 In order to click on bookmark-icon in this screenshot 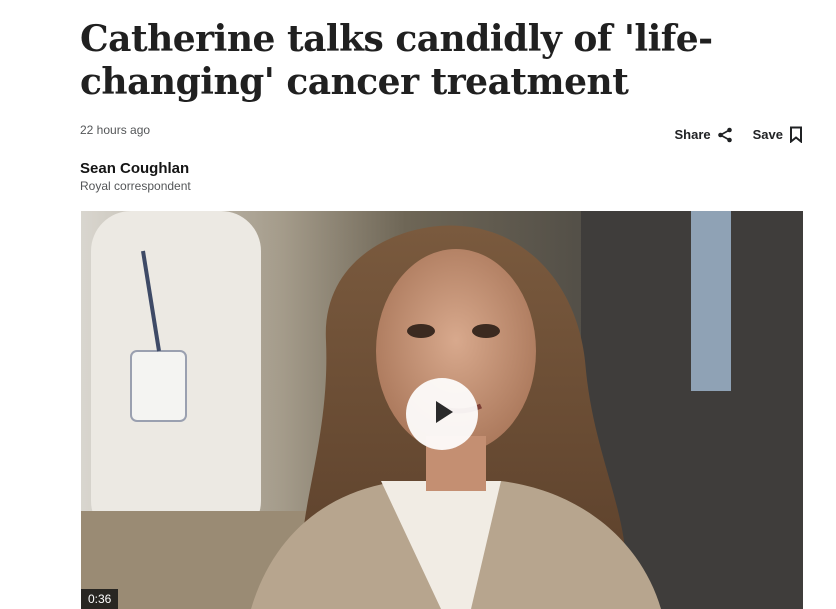, I will do `click(796, 134)`.